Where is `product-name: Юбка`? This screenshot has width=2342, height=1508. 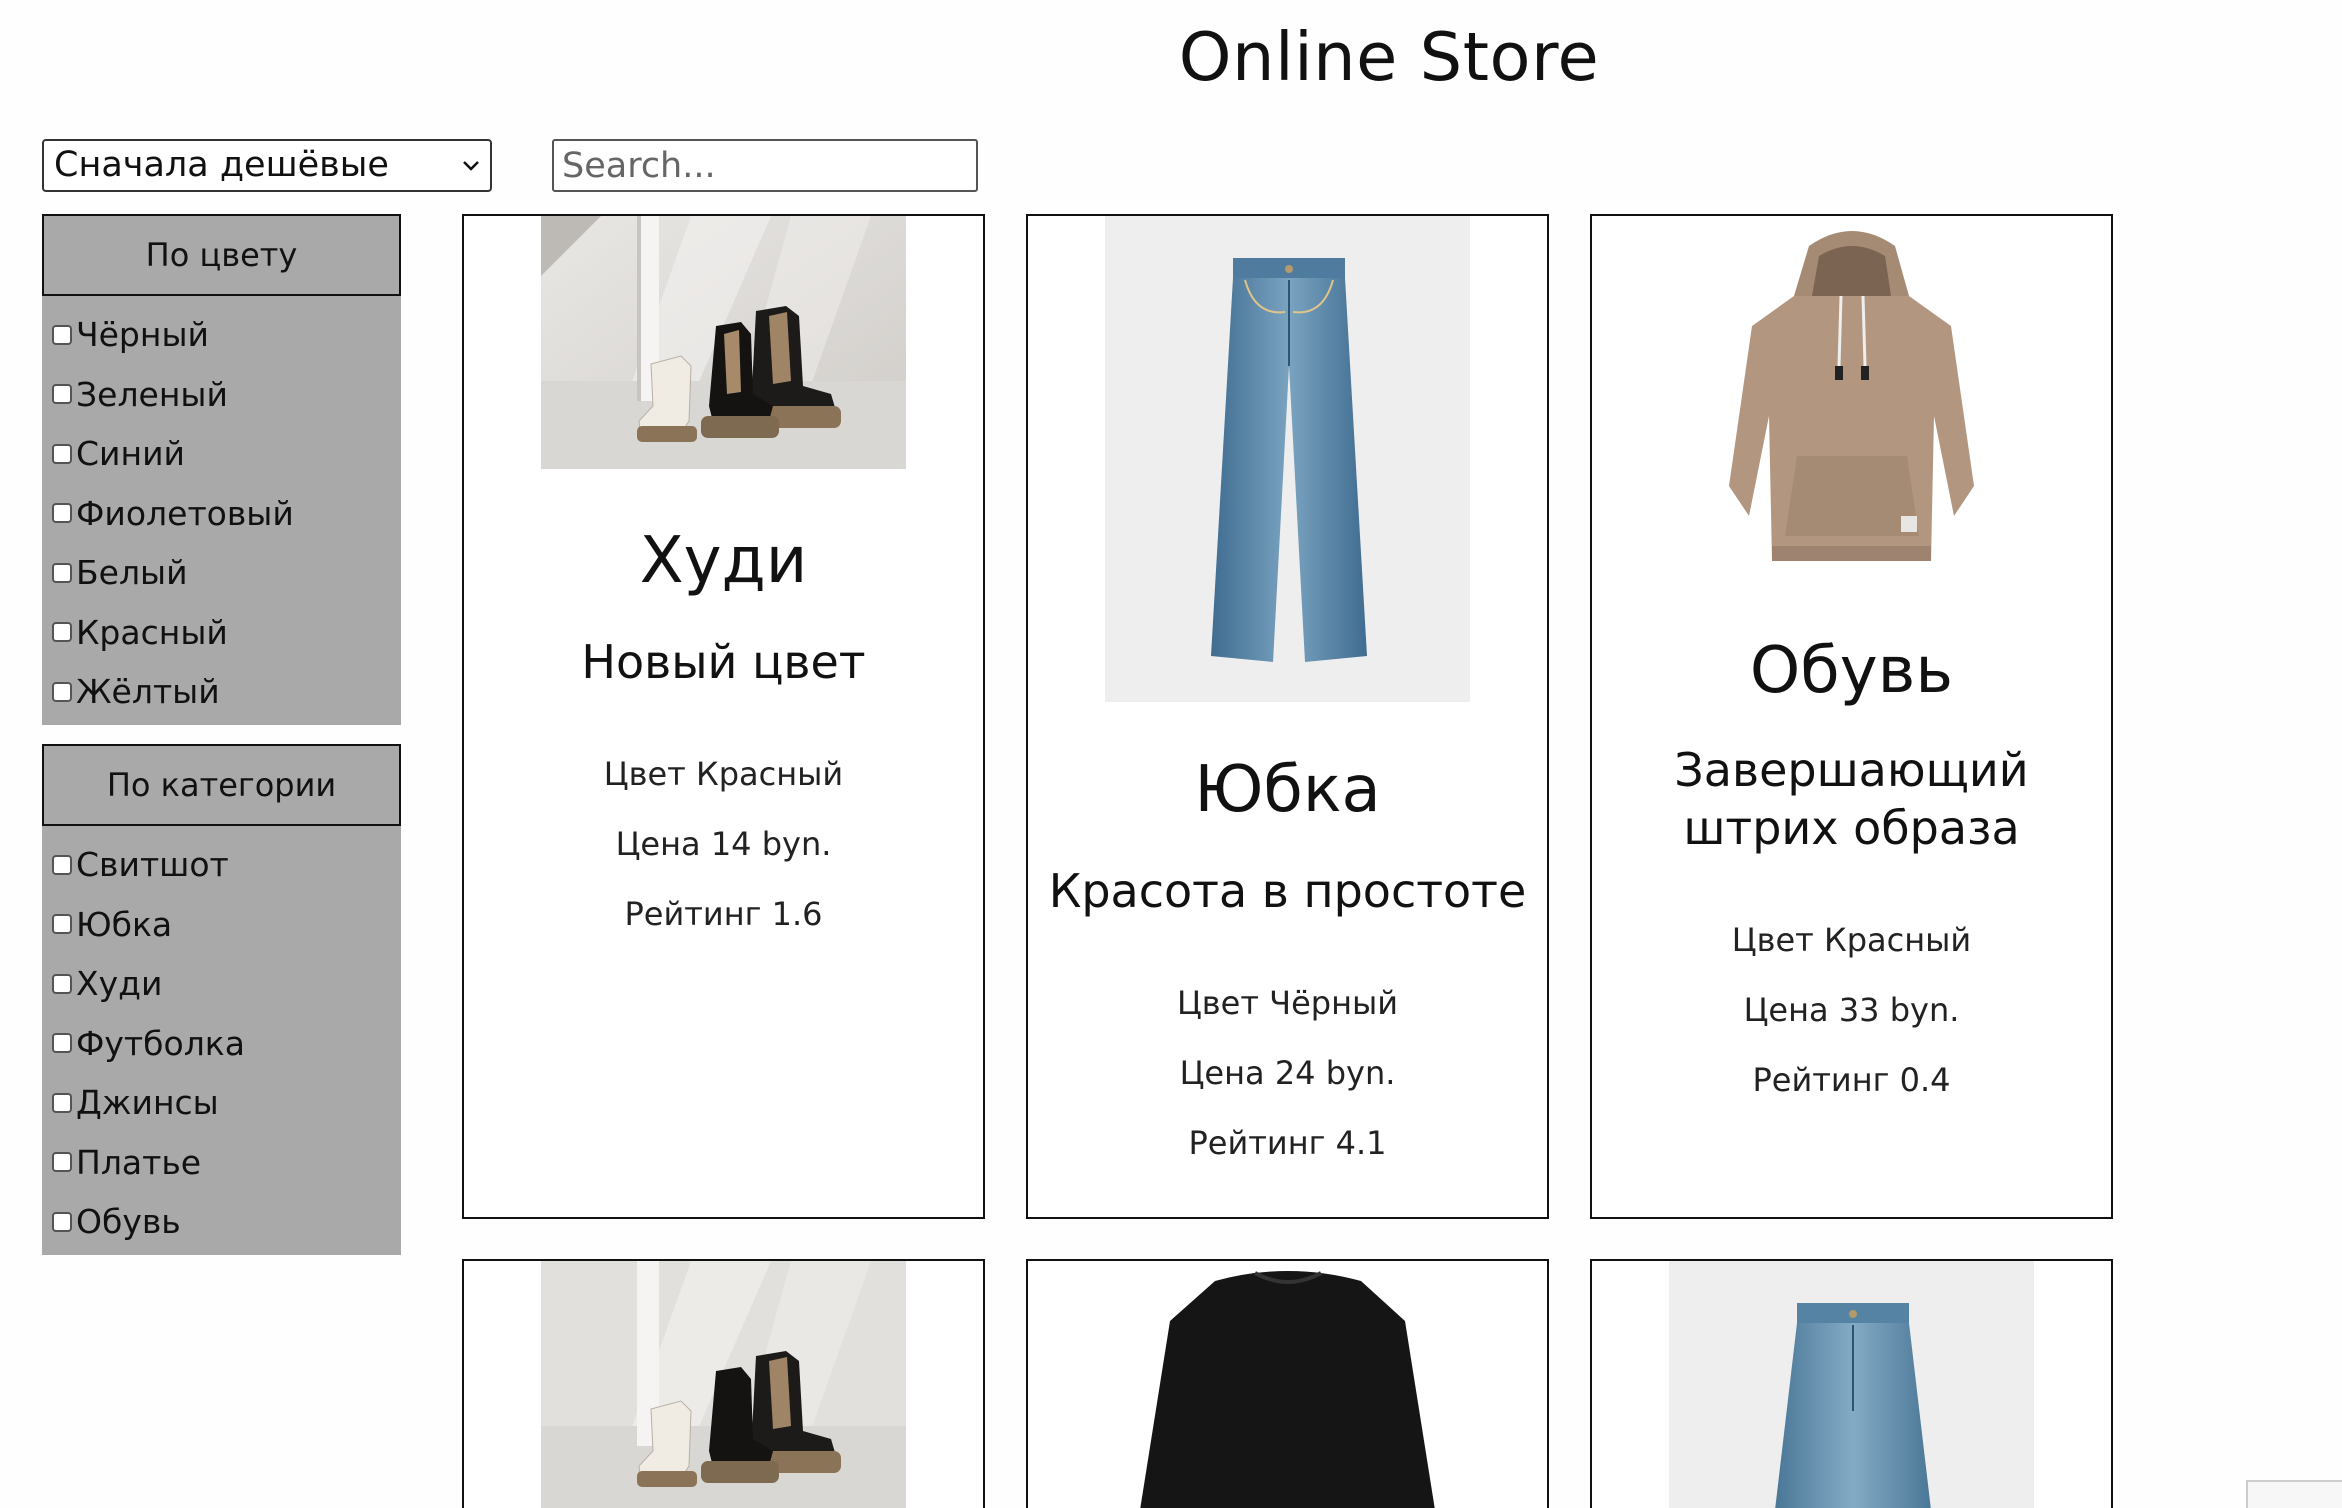
product-name: Юбка is located at coordinates (1287, 790).